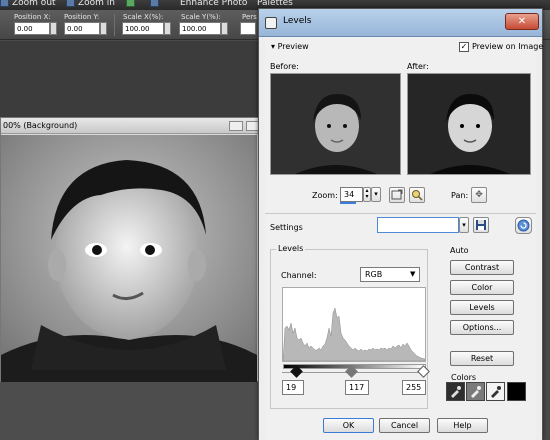  I want to click on position-x-spinner, so click(53, 28).